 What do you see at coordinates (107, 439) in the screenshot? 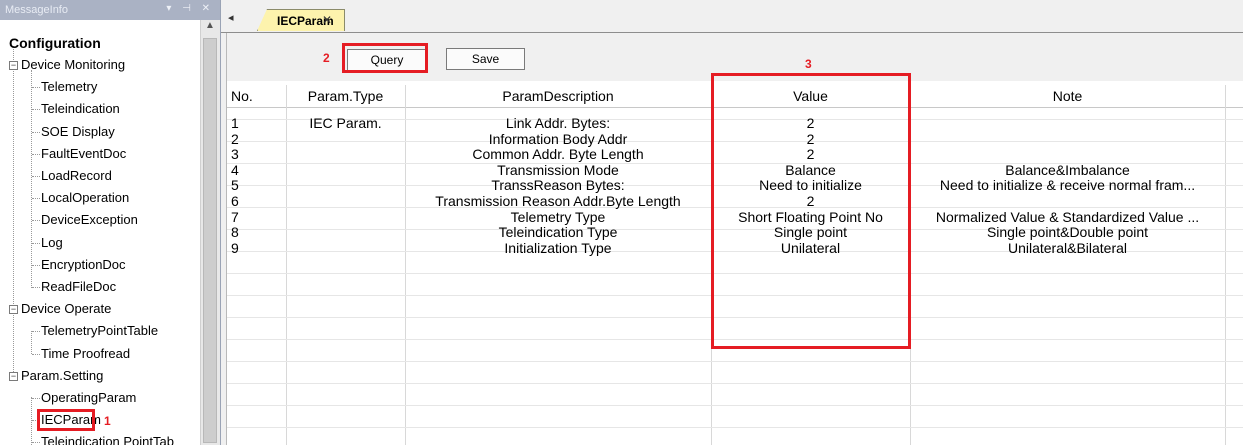
I see `tree-item-teleindication-pointtab: Teleindication PointTab` at bounding box center [107, 439].